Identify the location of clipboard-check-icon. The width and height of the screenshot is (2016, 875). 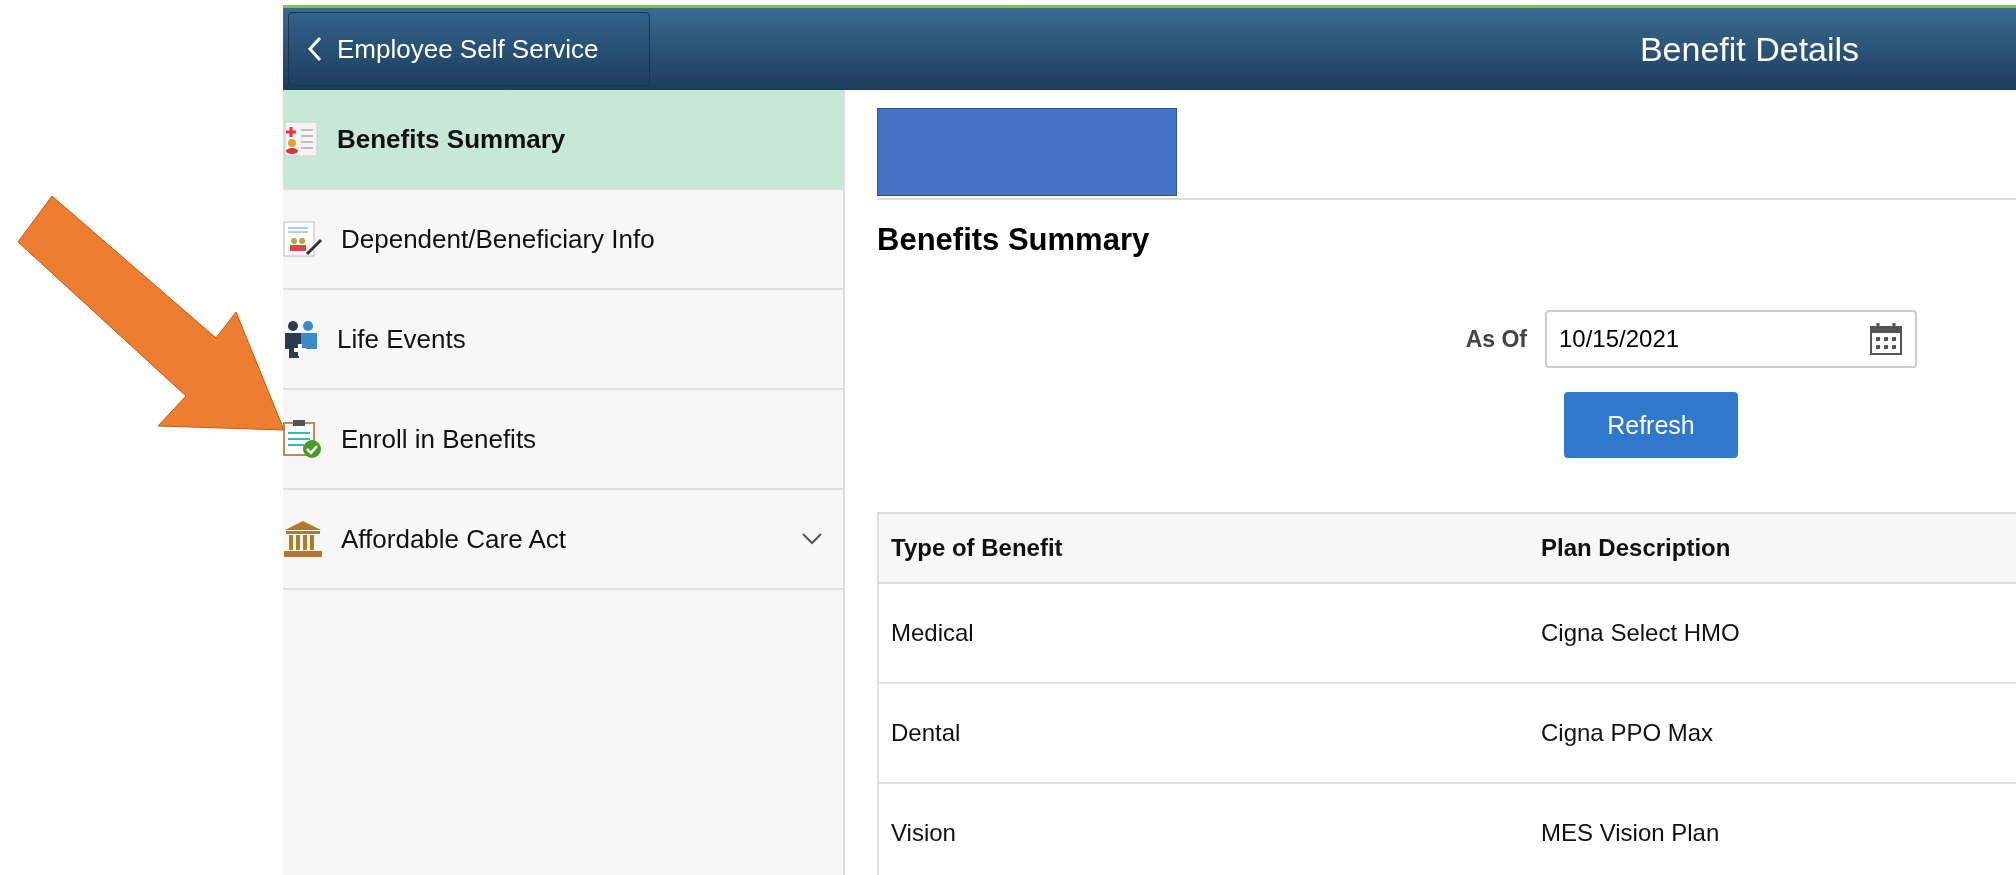
(303, 439).